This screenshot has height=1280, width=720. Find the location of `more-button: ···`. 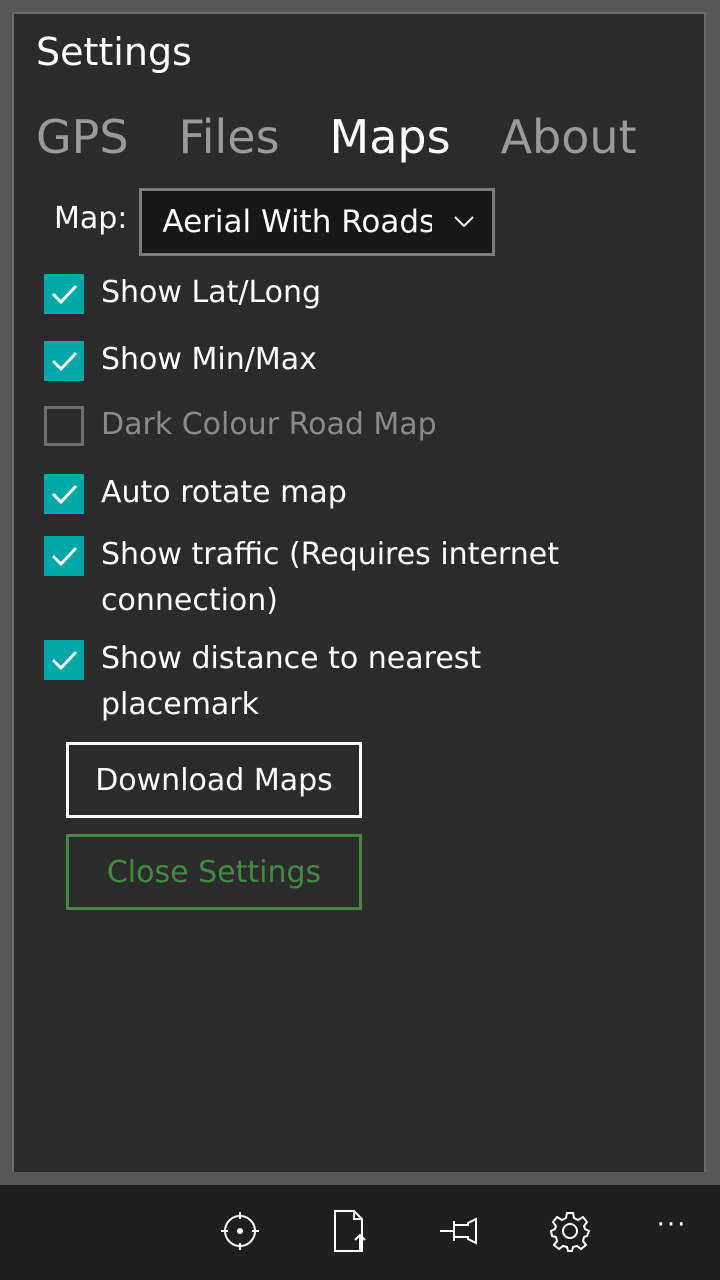

more-button: ··· is located at coordinates (672, 1231).